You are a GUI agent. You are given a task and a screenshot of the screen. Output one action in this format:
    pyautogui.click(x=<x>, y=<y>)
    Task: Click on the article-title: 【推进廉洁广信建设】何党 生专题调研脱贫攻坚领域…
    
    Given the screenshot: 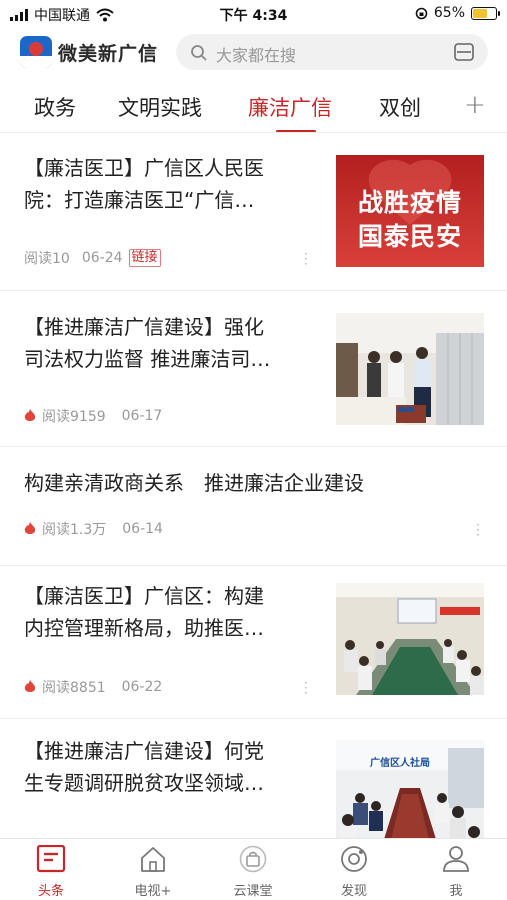 What is the action you would take?
    pyautogui.click(x=144, y=767)
    